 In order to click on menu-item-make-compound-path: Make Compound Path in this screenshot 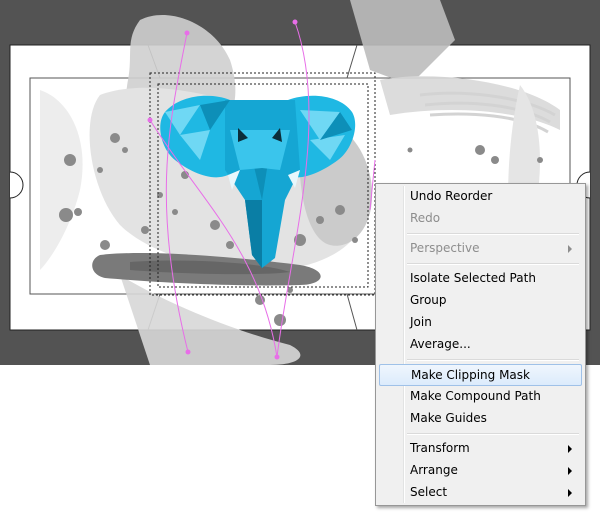, I will do `click(480, 397)`.